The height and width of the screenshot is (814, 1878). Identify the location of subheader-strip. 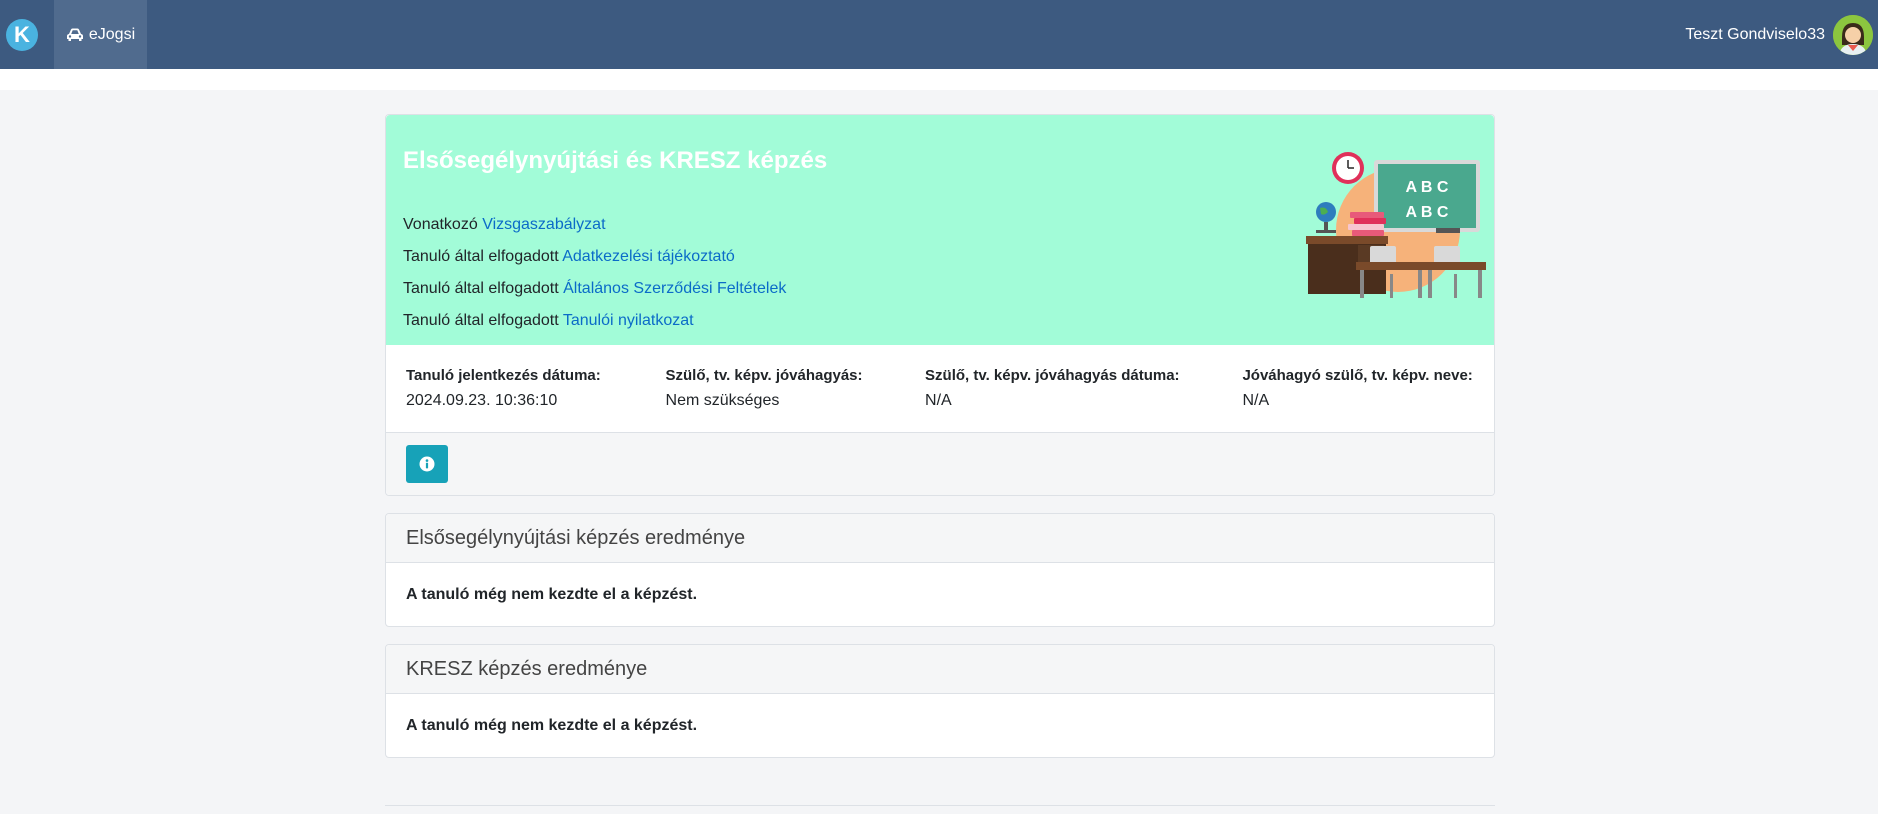
(939, 79).